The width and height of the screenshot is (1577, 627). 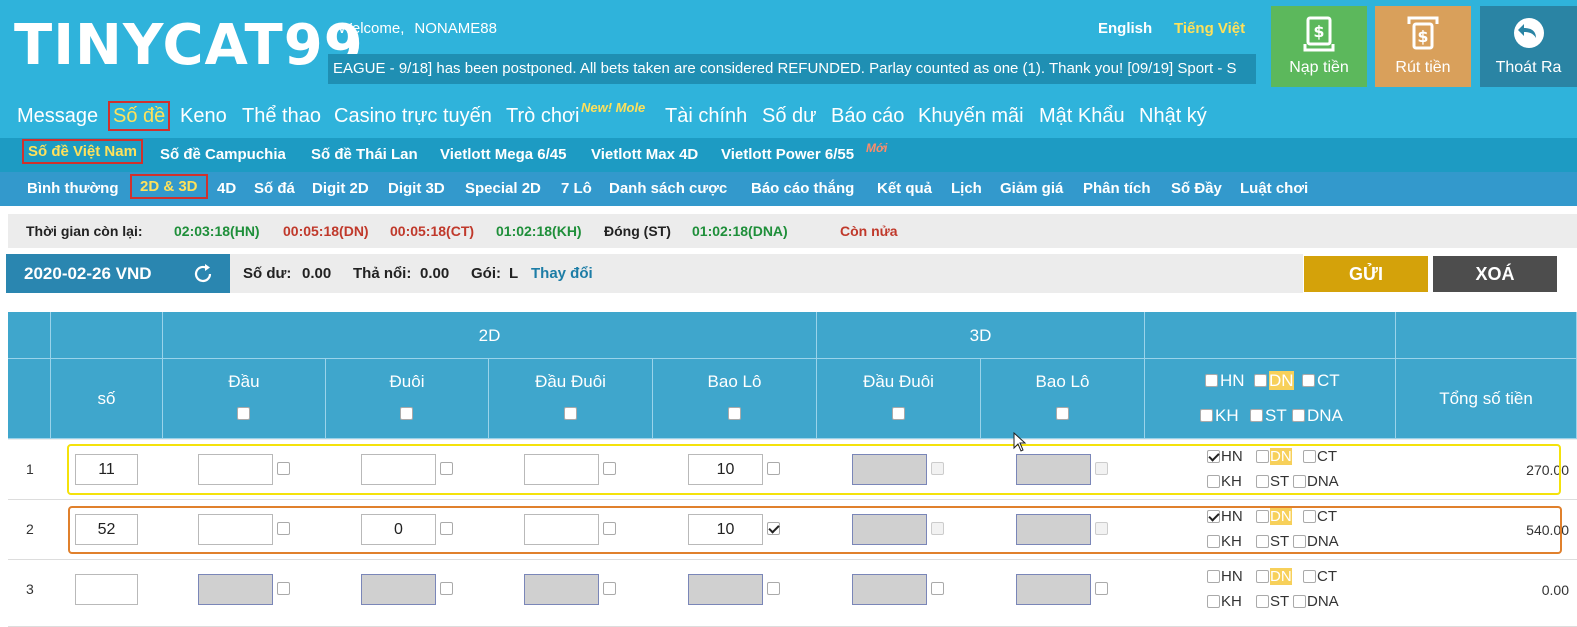 What do you see at coordinates (281, 116) in the screenshot?
I see `nav-the-thao: Thể thao` at bounding box center [281, 116].